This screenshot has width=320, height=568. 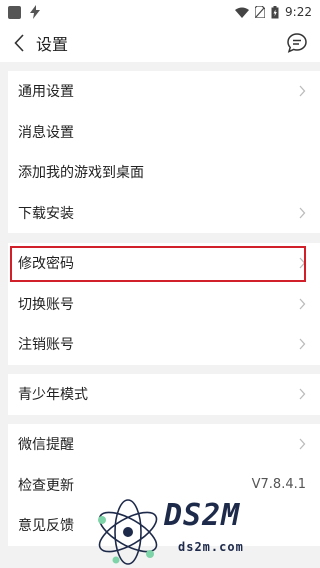 What do you see at coordinates (298, 12) in the screenshot?
I see `clock-time: 9:22` at bounding box center [298, 12].